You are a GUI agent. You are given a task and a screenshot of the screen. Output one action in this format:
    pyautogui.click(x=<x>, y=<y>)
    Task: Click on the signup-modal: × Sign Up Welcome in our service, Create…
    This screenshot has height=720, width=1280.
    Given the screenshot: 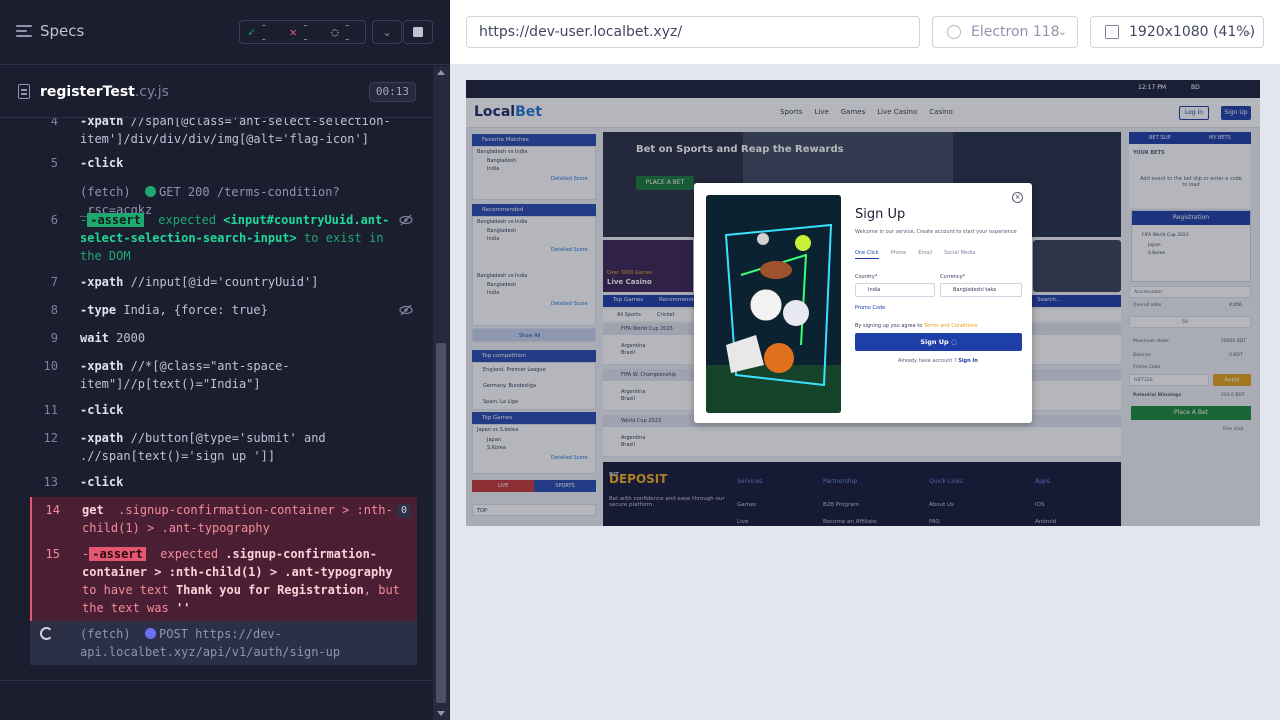 What is the action you would take?
    pyautogui.click(x=863, y=303)
    